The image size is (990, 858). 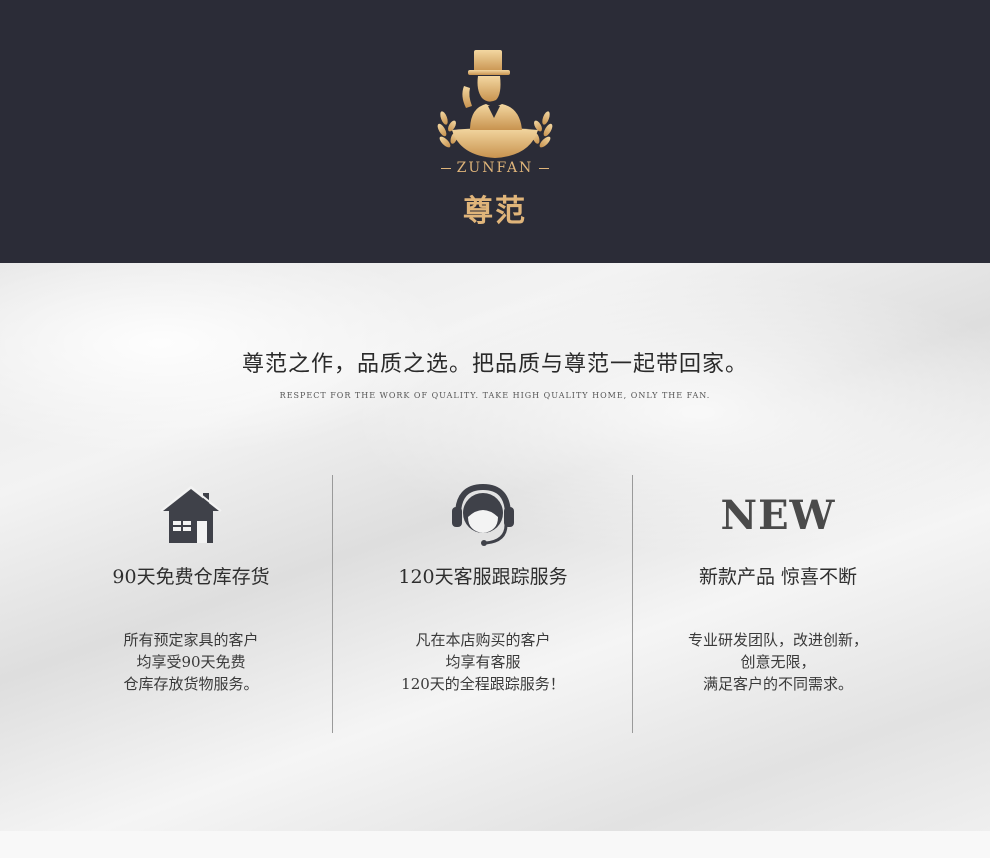 I want to click on bottom-strip, so click(x=495, y=844).